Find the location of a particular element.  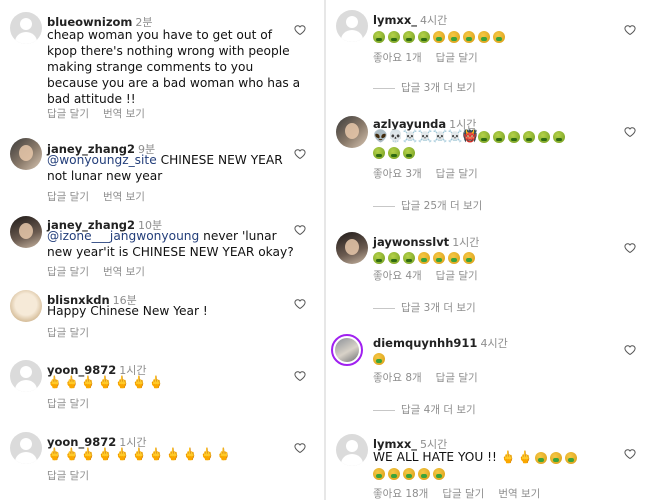

comment-line: CHINESE NEW YEAR is located at coordinates (219, 160).